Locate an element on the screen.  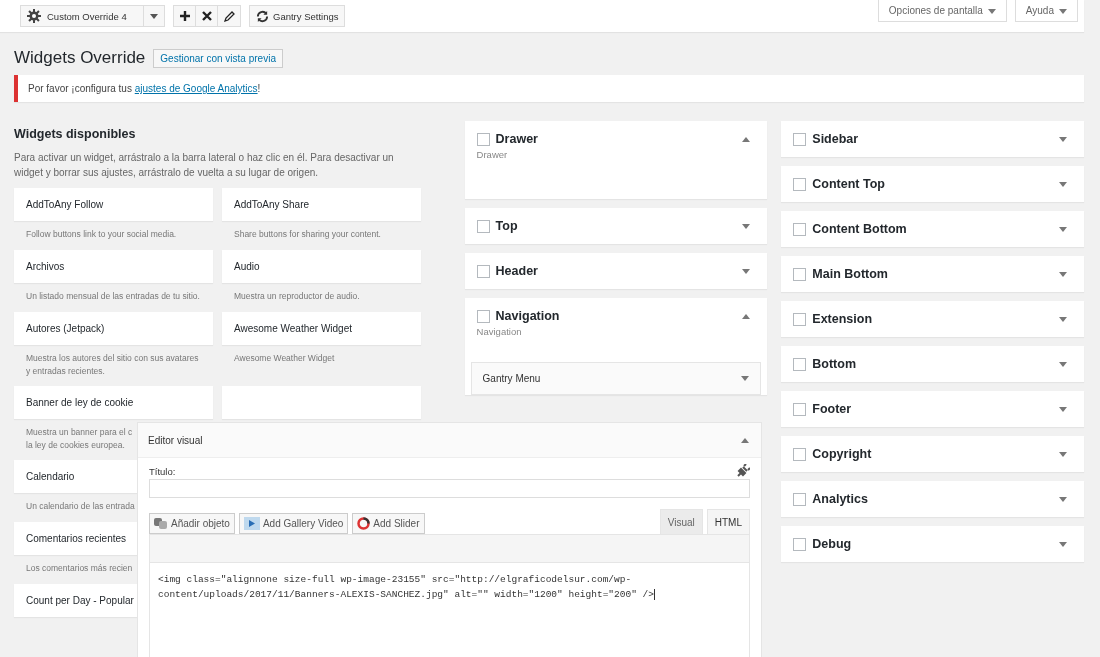
panel-title: Drawer is located at coordinates (616, 139).